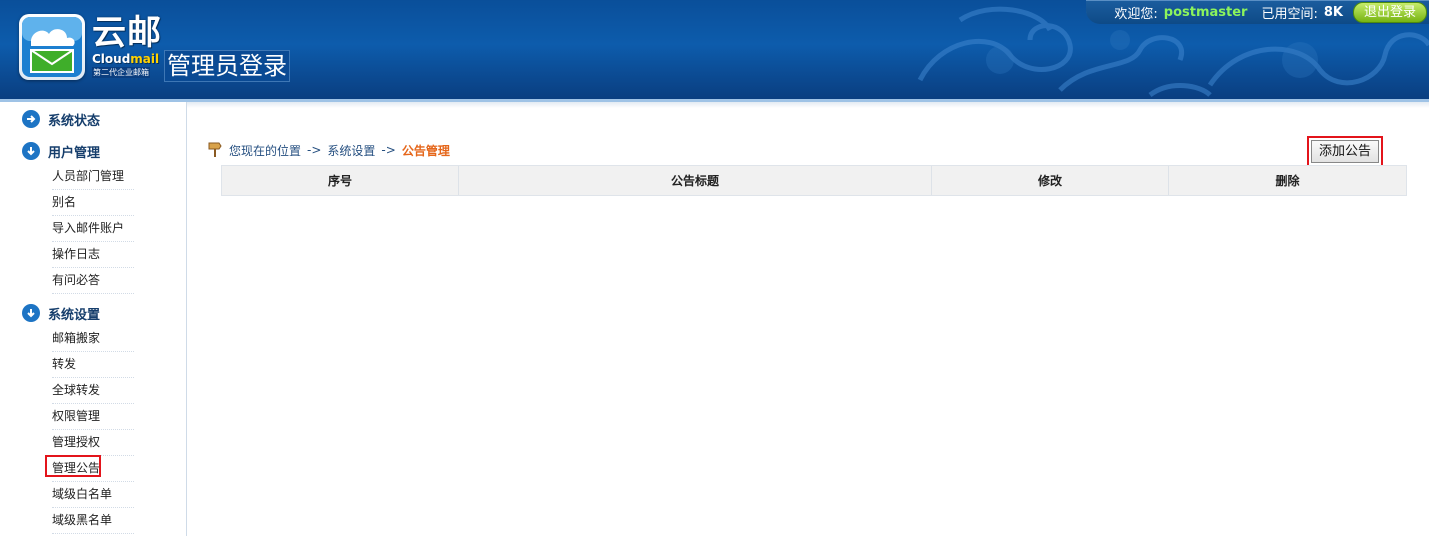  I want to click on logout-button: 退出登录, so click(1389, 12).